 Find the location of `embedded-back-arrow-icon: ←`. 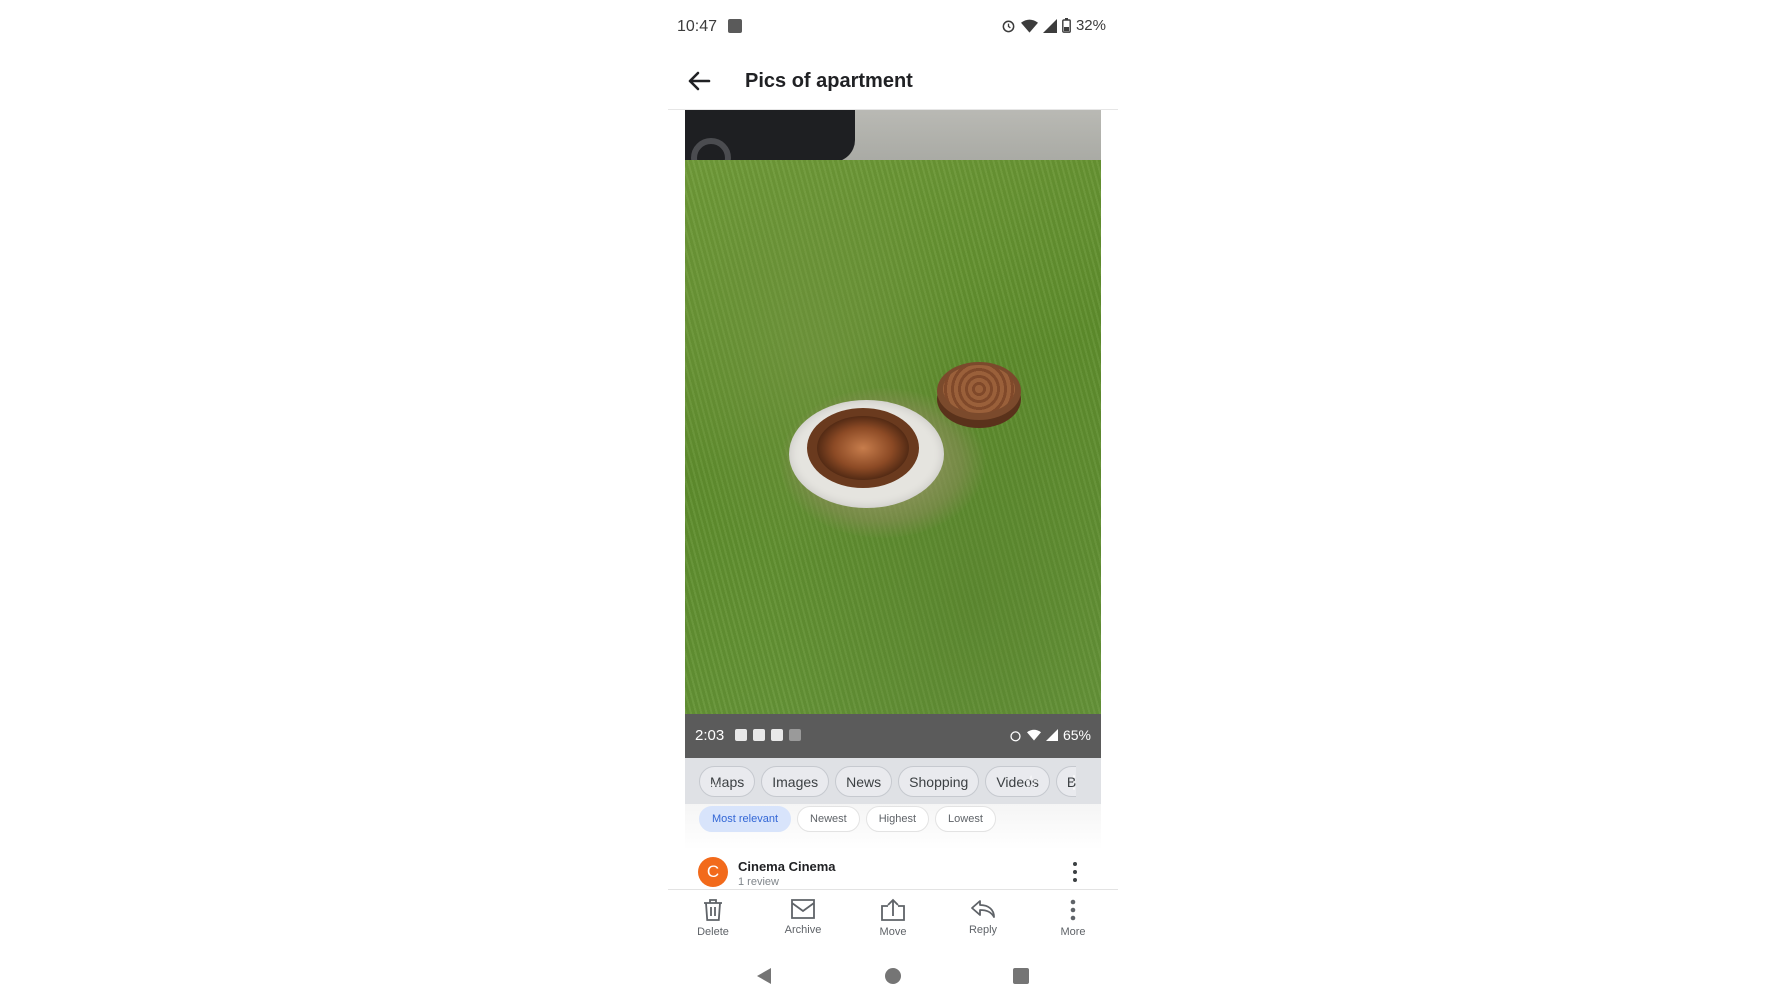

embedded-back-arrow-icon: ← is located at coordinates (716, 782).